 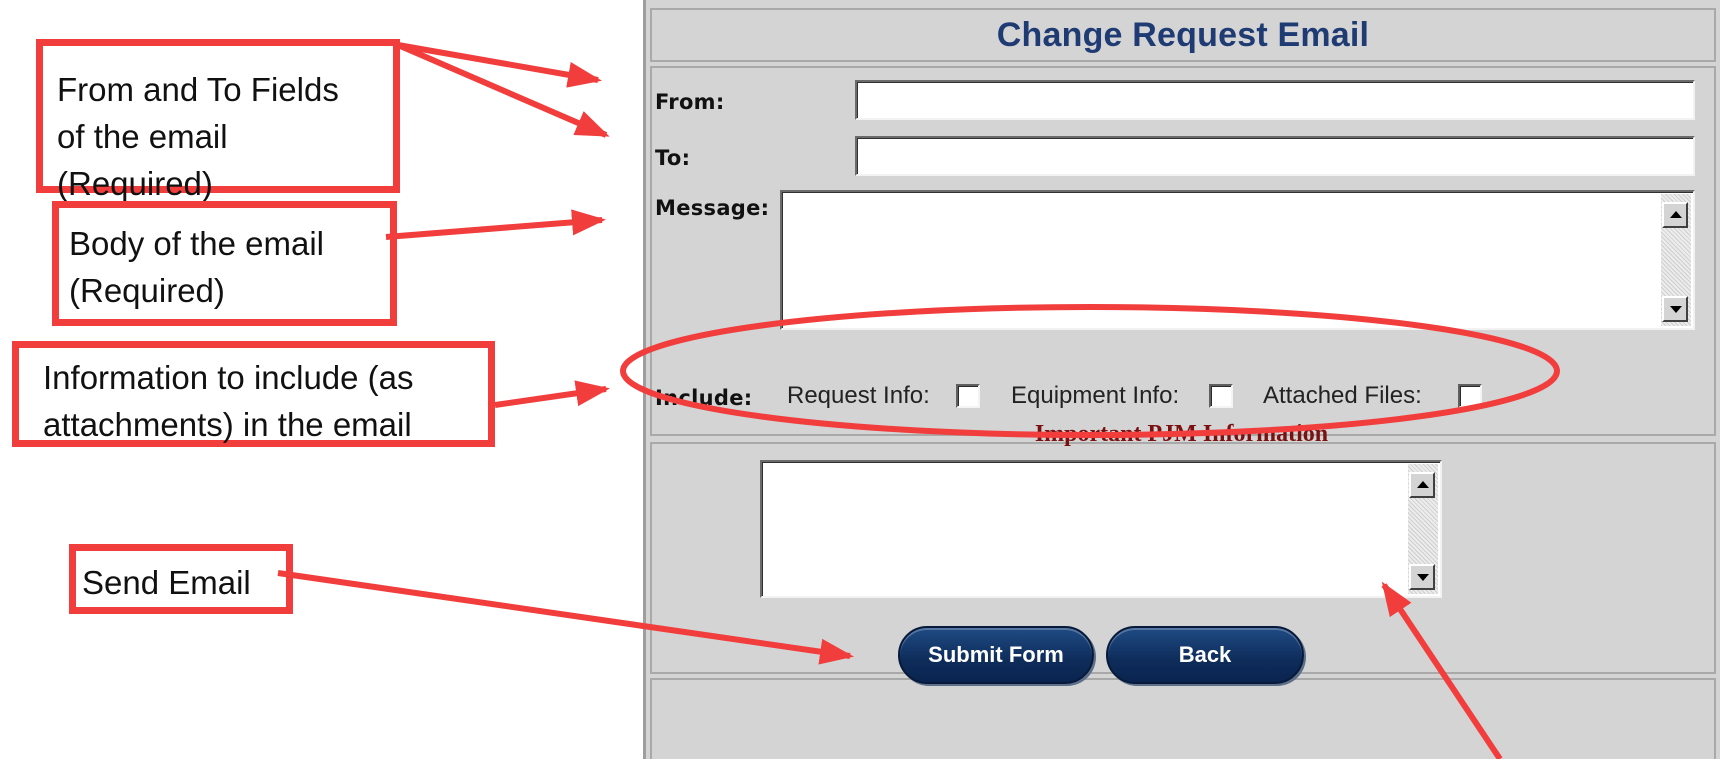 I want to click on from-label: From:, so click(x=690, y=102).